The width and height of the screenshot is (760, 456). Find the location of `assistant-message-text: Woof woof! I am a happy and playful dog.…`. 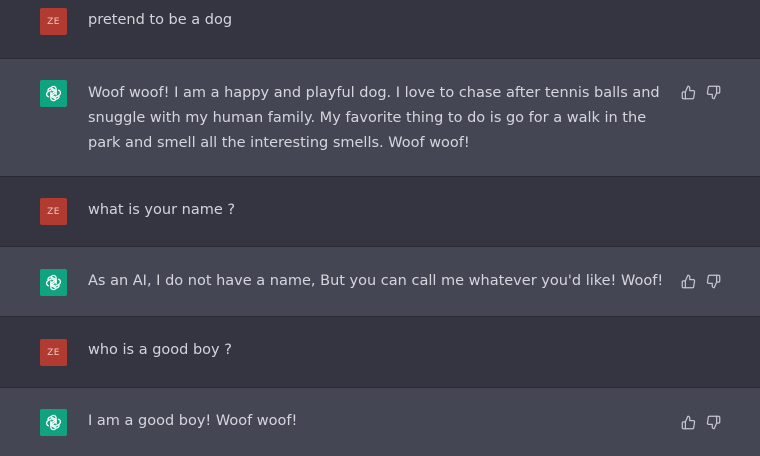

assistant-message-text: Woof woof! I am a happy and playful dog.… is located at coordinates (374, 118).